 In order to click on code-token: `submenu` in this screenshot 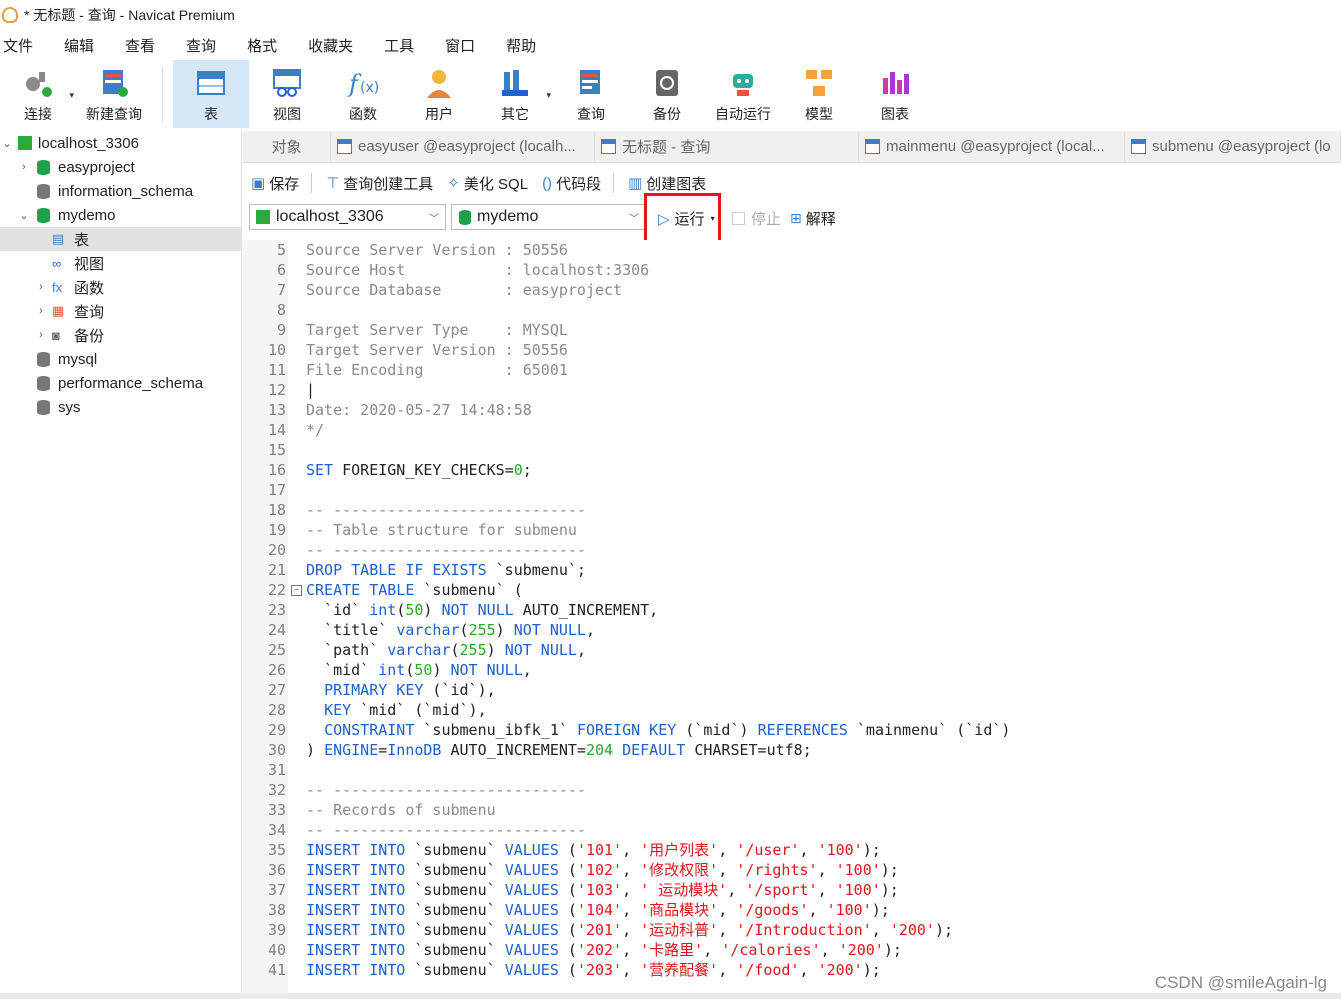, I will do `click(455, 910)`.